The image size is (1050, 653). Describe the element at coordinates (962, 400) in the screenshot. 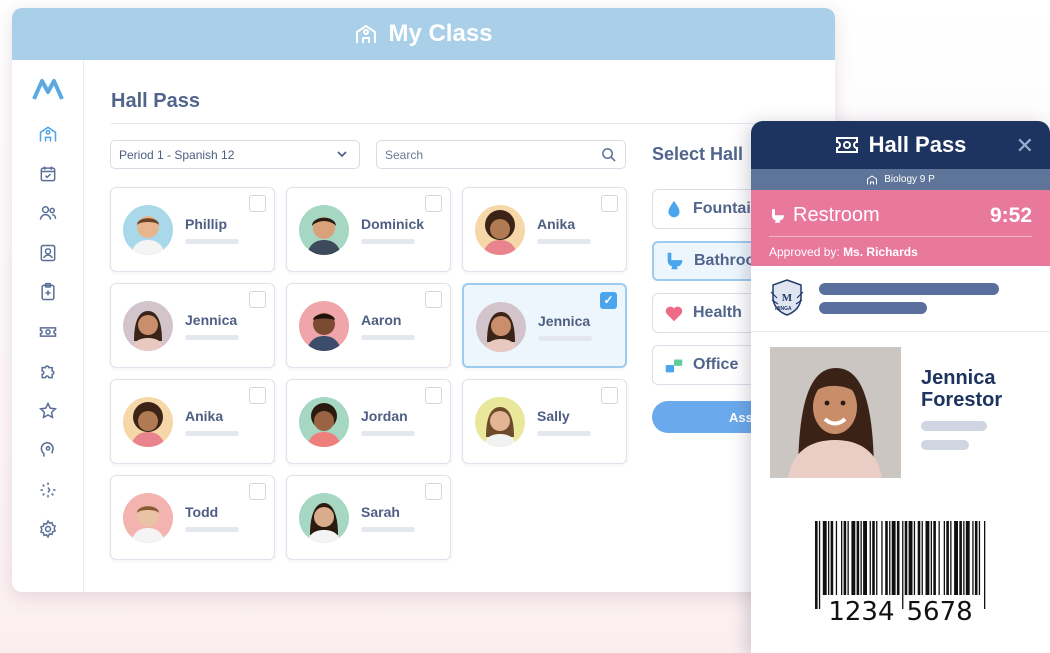

I see `student-last-name: Forestor` at that location.